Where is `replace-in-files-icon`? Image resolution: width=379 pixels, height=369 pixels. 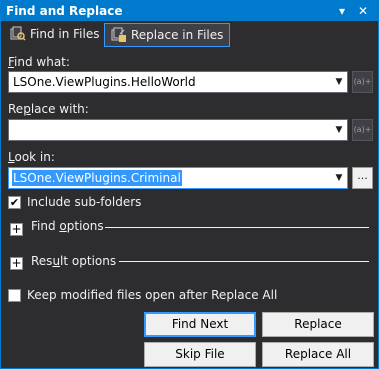 replace-in-files-icon is located at coordinates (118, 34).